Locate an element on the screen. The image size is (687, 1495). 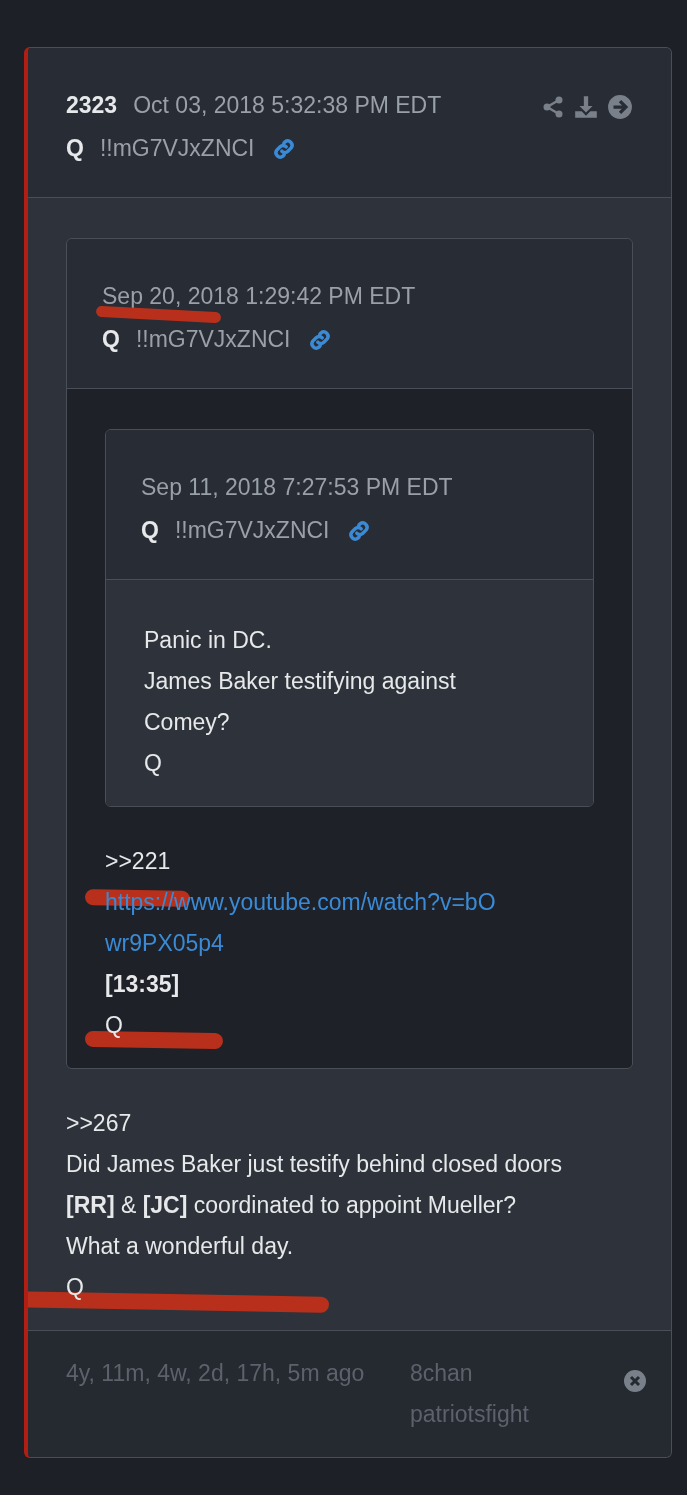
post-date: Sep 20, 2018 1:29:42 PM EDT is located at coordinates (259, 296).